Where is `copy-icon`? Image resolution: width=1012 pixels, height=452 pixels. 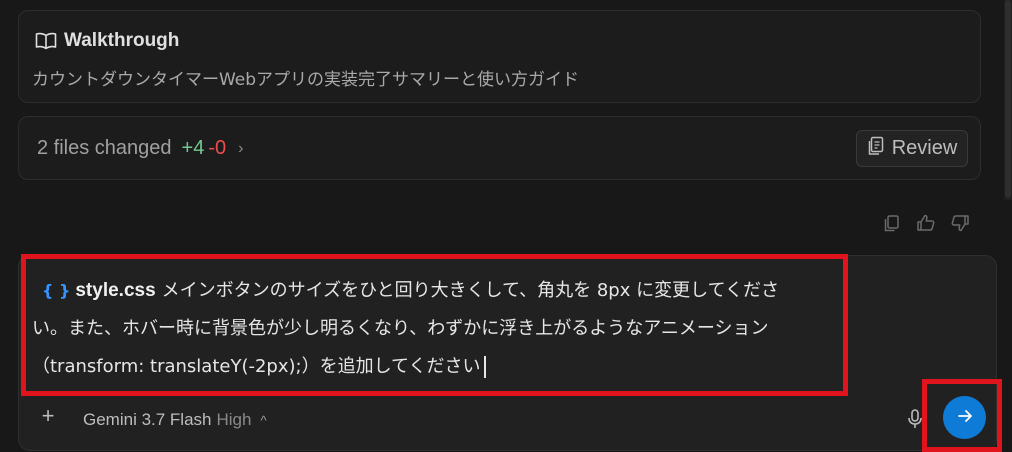 copy-icon is located at coordinates (892, 223).